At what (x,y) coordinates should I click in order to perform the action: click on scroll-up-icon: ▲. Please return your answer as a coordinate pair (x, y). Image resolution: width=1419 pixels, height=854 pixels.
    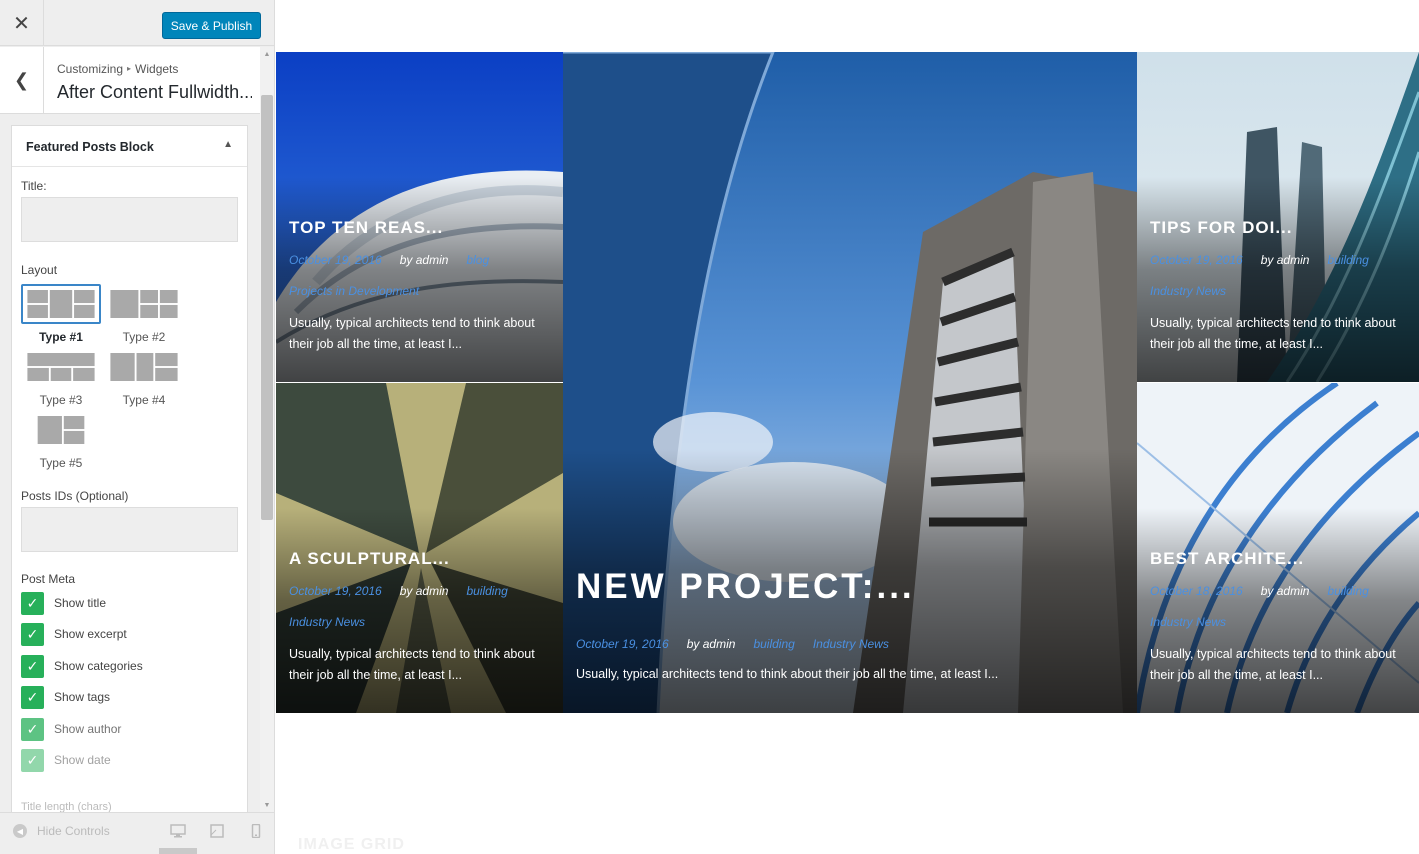
    Looking at the image, I should click on (267, 54).